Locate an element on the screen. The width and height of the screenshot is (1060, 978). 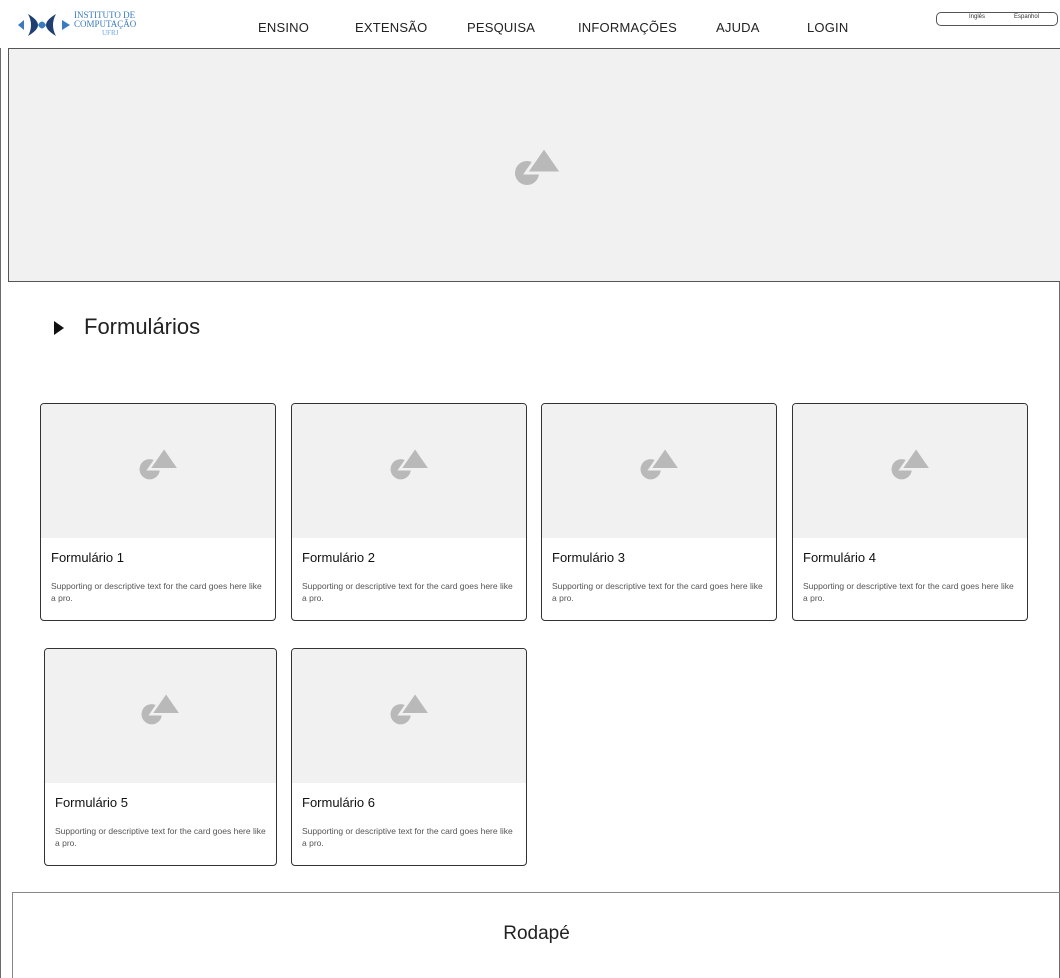
logo-line-2: COMPUTAÇÃO is located at coordinates (105, 24).